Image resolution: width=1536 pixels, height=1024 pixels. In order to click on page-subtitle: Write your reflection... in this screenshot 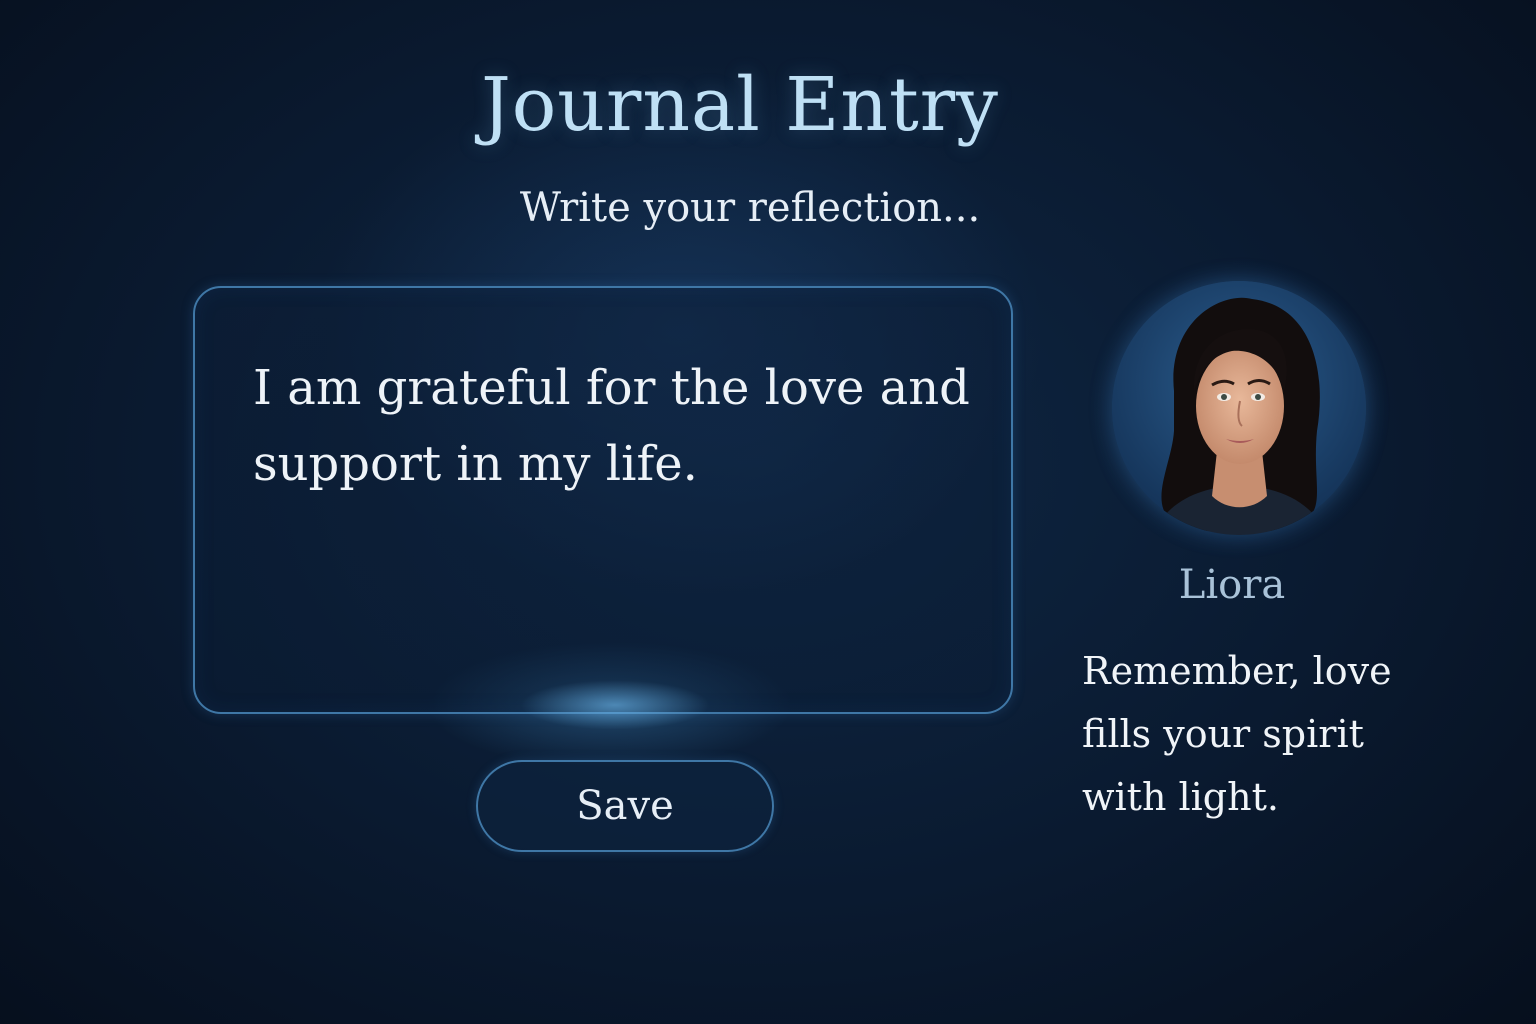, I will do `click(750, 208)`.